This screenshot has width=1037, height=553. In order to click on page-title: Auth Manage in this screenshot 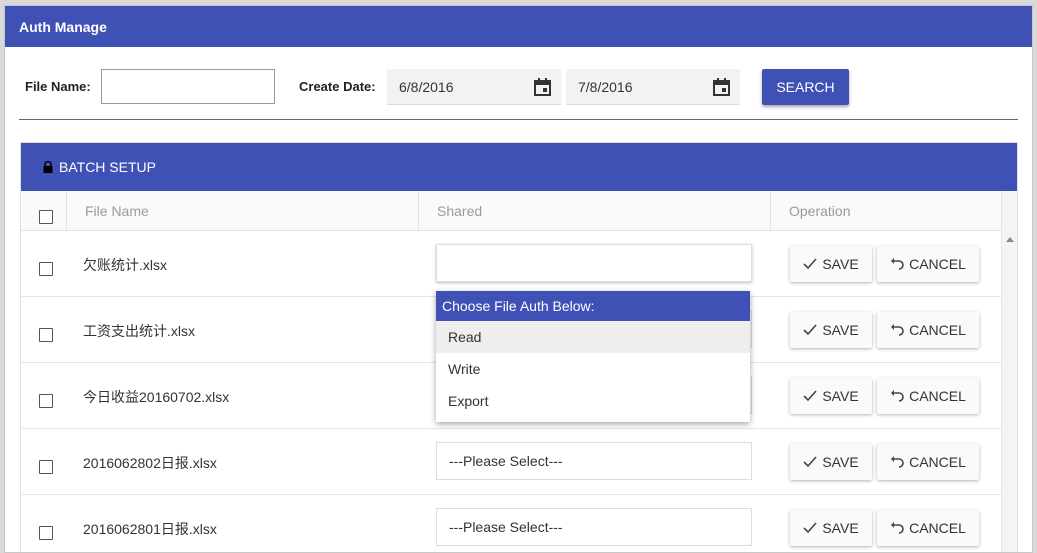, I will do `click(63, 26)`.